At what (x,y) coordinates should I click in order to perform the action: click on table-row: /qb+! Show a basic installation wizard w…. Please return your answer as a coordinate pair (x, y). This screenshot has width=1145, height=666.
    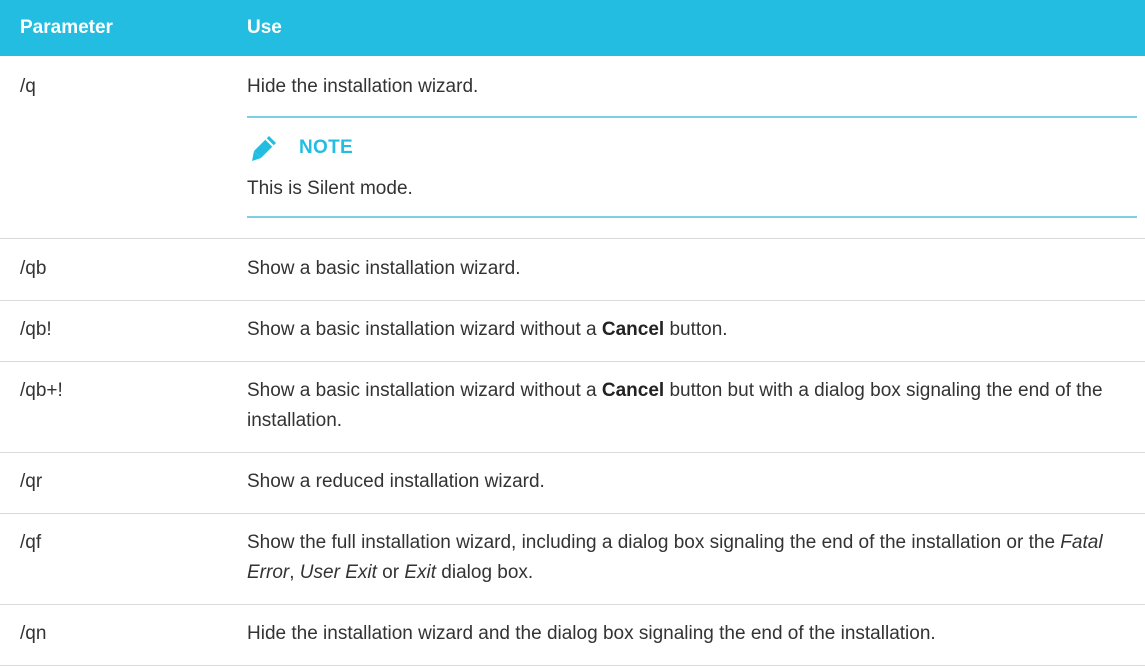
    Looking at the image, I should click on (572, 407).